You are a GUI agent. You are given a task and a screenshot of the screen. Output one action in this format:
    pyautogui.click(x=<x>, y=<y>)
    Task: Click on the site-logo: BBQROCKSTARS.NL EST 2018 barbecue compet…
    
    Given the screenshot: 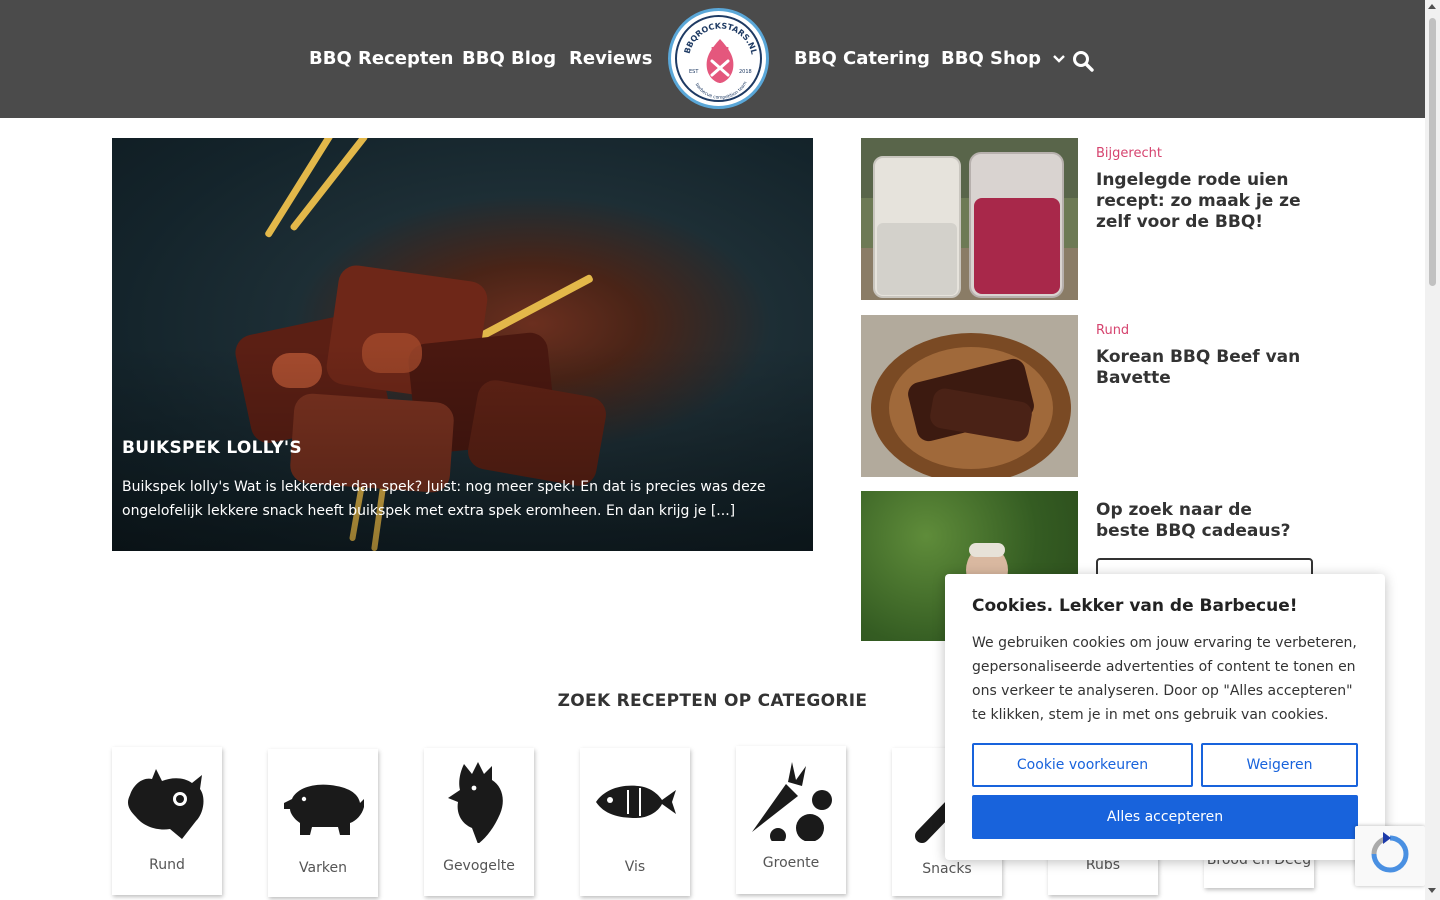 What is the action you would take?
    pyautogui.click(x=718, y=58)
    